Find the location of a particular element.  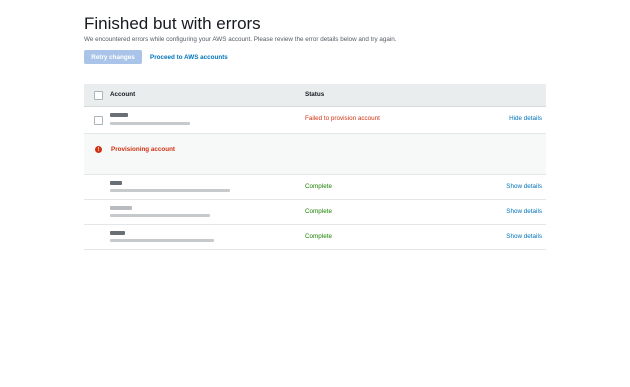

select-all-checkbox is located at coordinates (98, 95).